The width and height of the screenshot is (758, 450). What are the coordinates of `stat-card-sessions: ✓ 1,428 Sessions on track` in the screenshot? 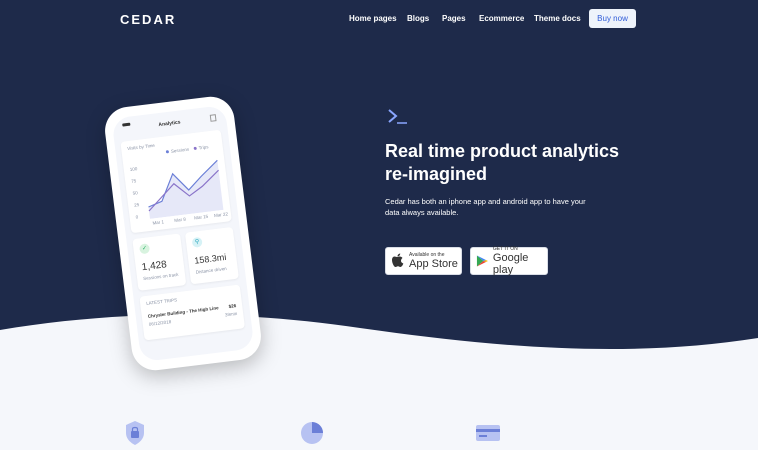 It's located at (159, 262).